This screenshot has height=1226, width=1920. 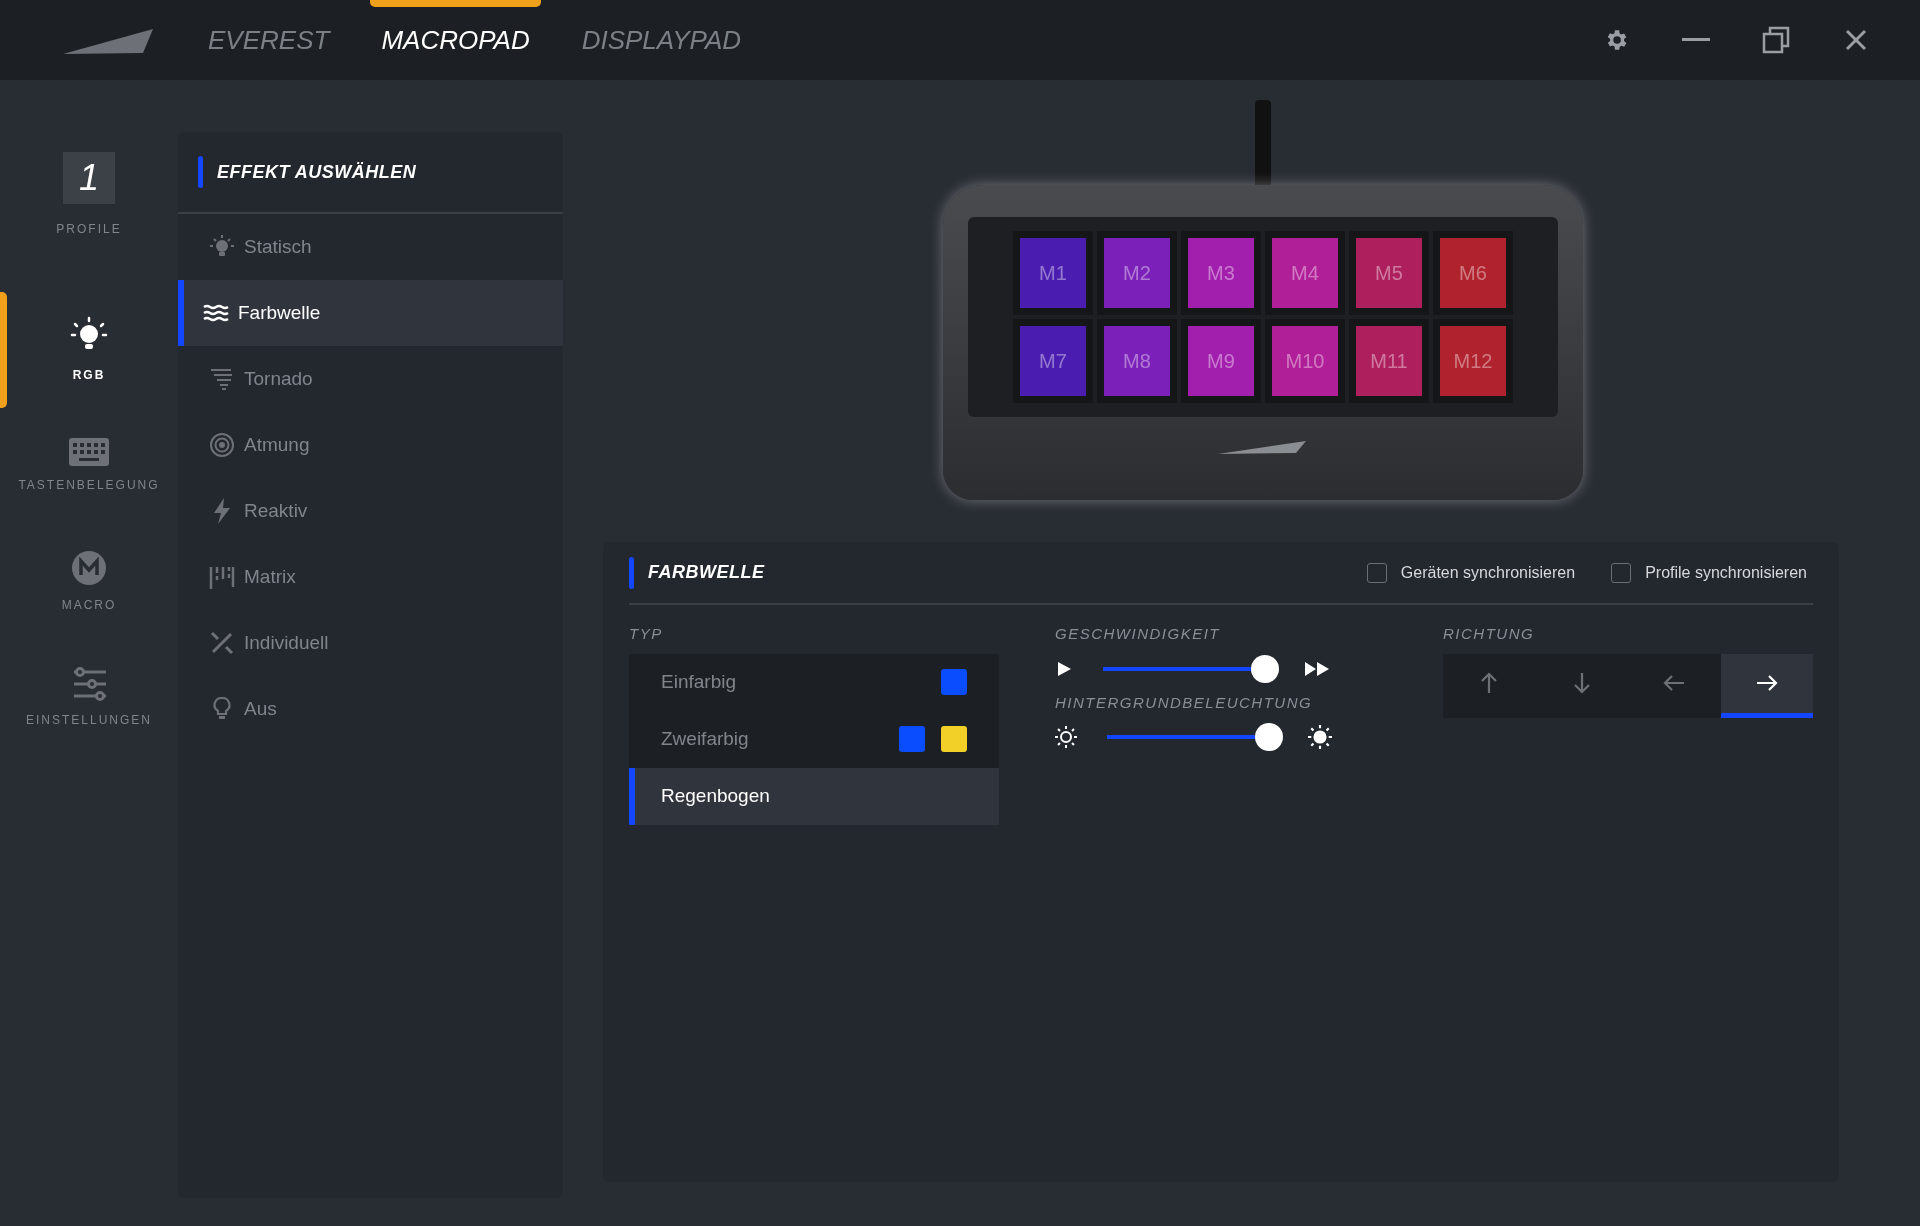 I want to click on brush-icon, so click(x=222, y=643).